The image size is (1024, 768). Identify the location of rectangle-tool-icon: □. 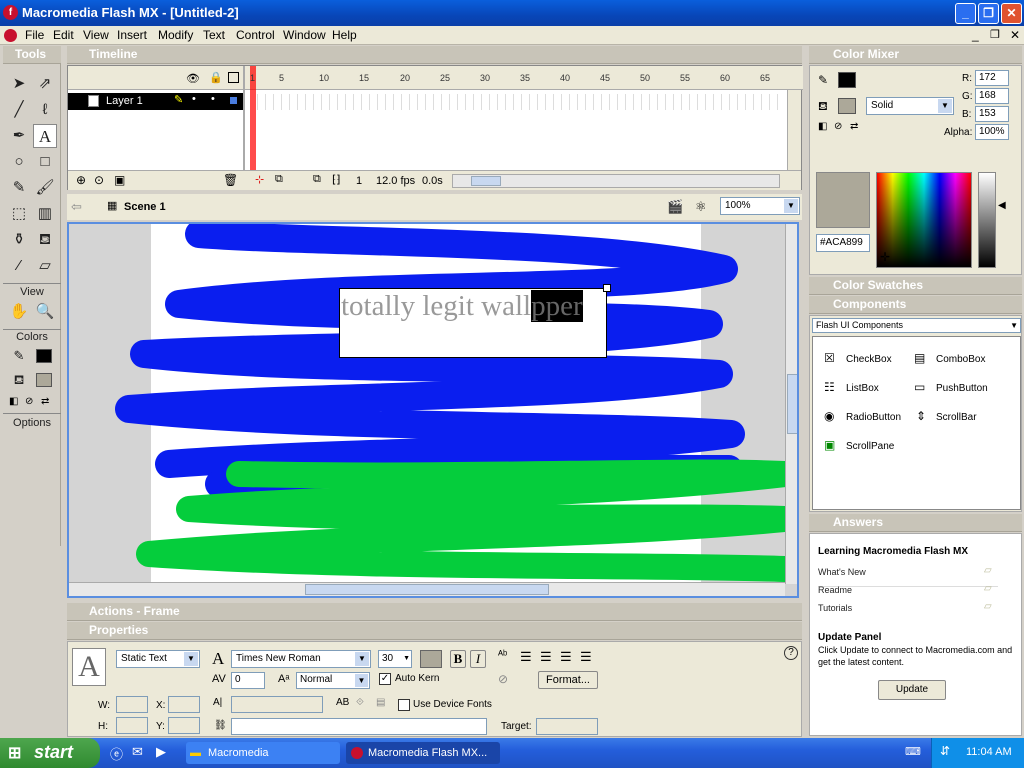
(45, 162).